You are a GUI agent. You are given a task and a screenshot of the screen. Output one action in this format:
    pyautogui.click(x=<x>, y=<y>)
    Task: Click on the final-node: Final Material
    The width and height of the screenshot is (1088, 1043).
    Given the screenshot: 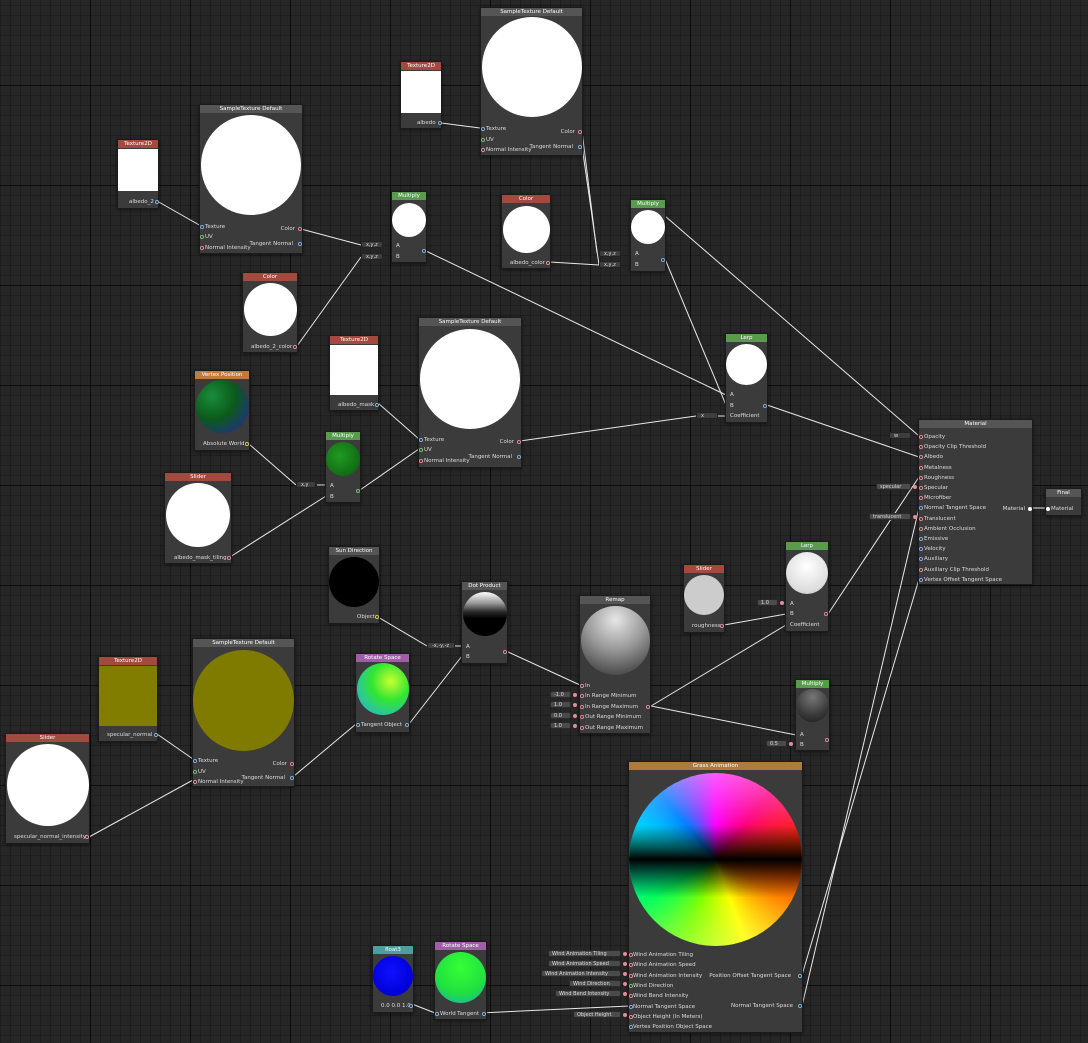 What is the action you would take?
    pyautogui.click(x=1063, y=502)
    